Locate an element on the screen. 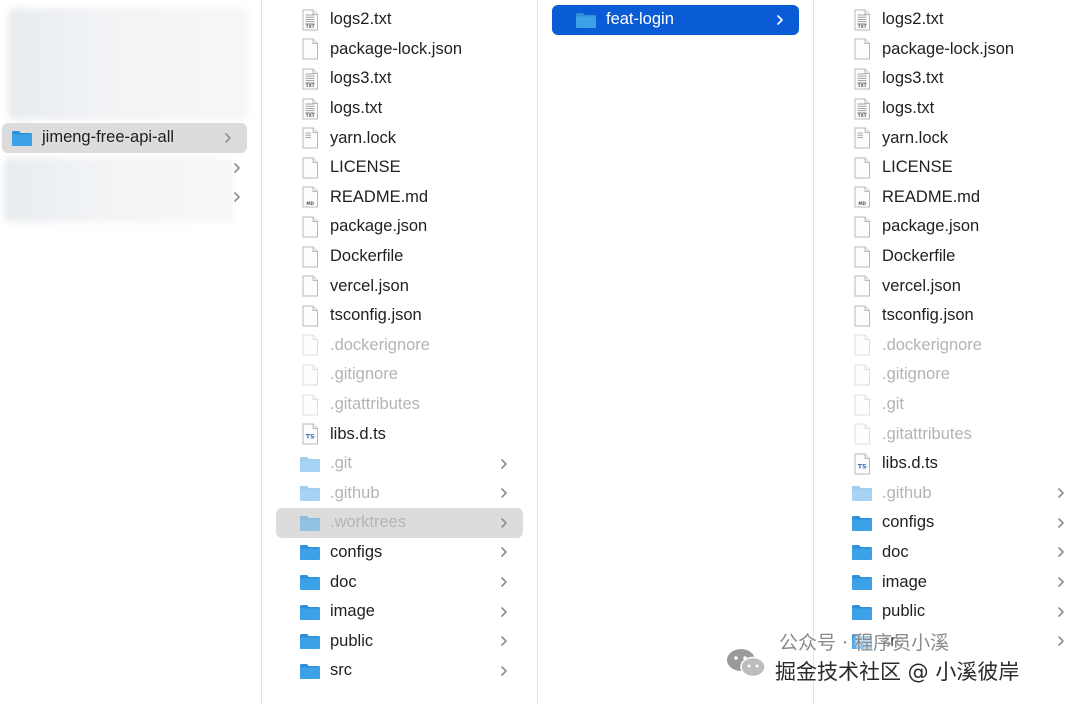  svg-text: TXT is located at coordinates (862, 26).